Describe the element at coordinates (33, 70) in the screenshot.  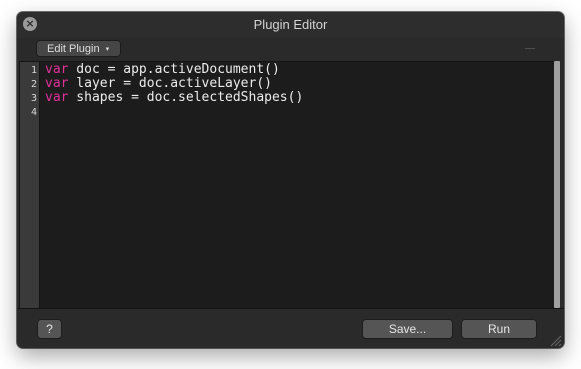
I see `line-number: 1` at that location.